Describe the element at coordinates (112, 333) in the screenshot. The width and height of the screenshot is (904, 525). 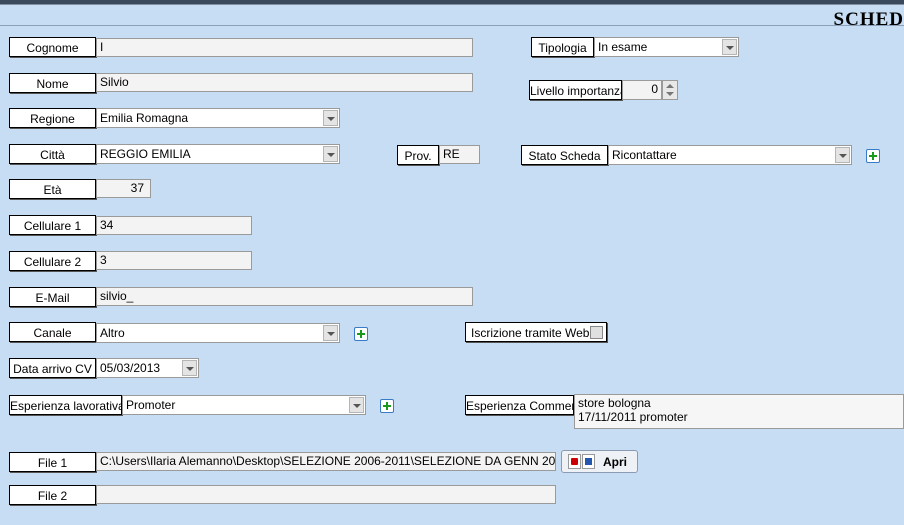
I see `canale-value: Altro` at that location.